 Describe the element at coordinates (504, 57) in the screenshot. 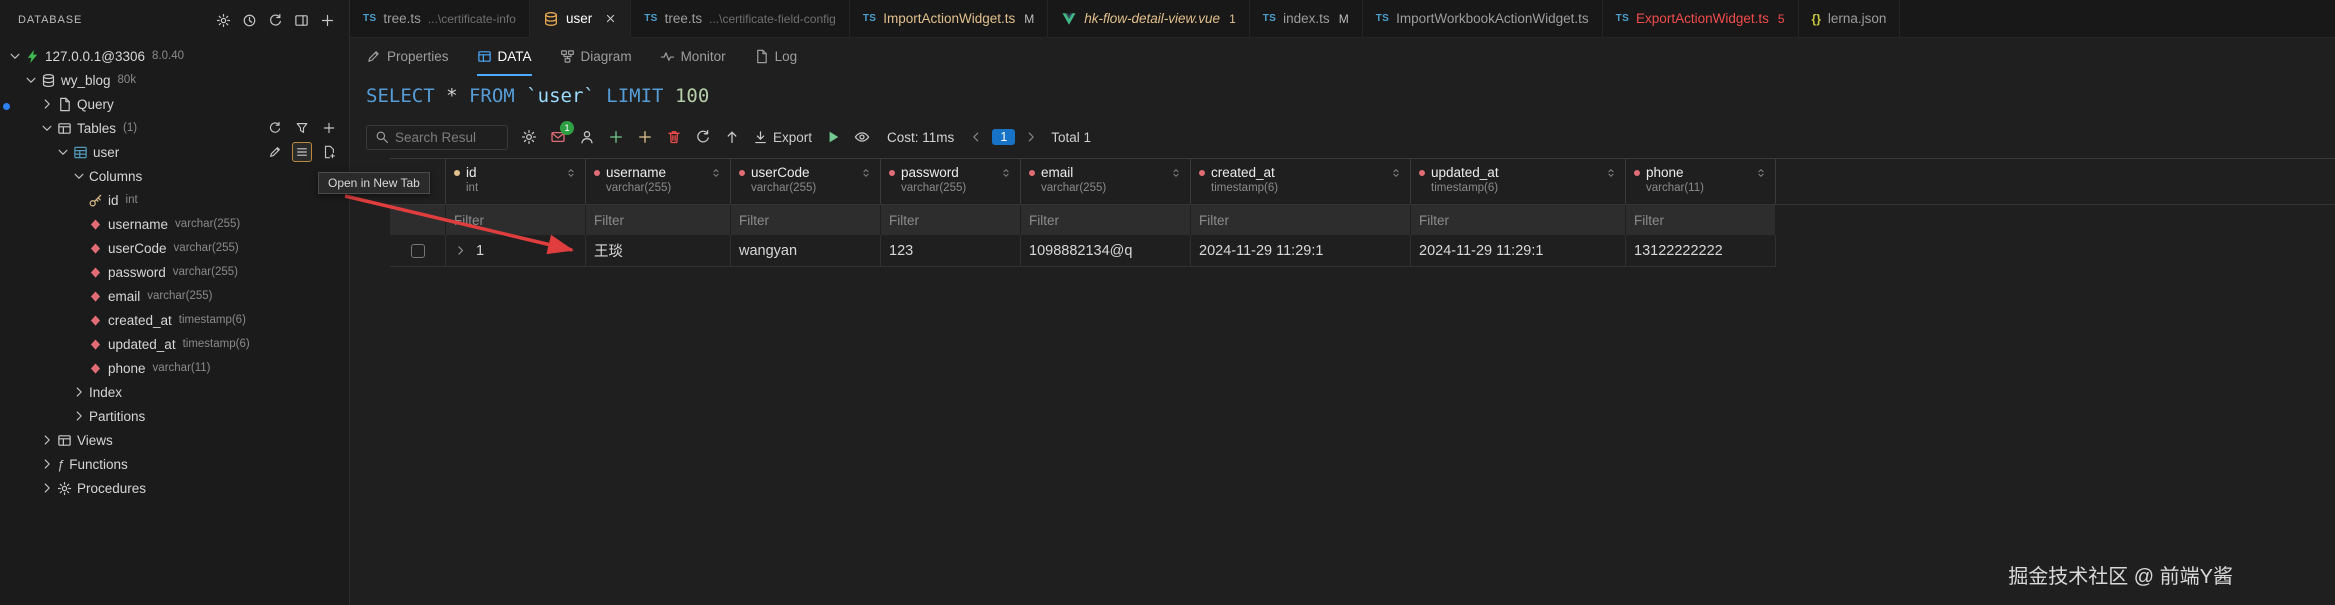

I see `view-tab-data: DATA` at that location.